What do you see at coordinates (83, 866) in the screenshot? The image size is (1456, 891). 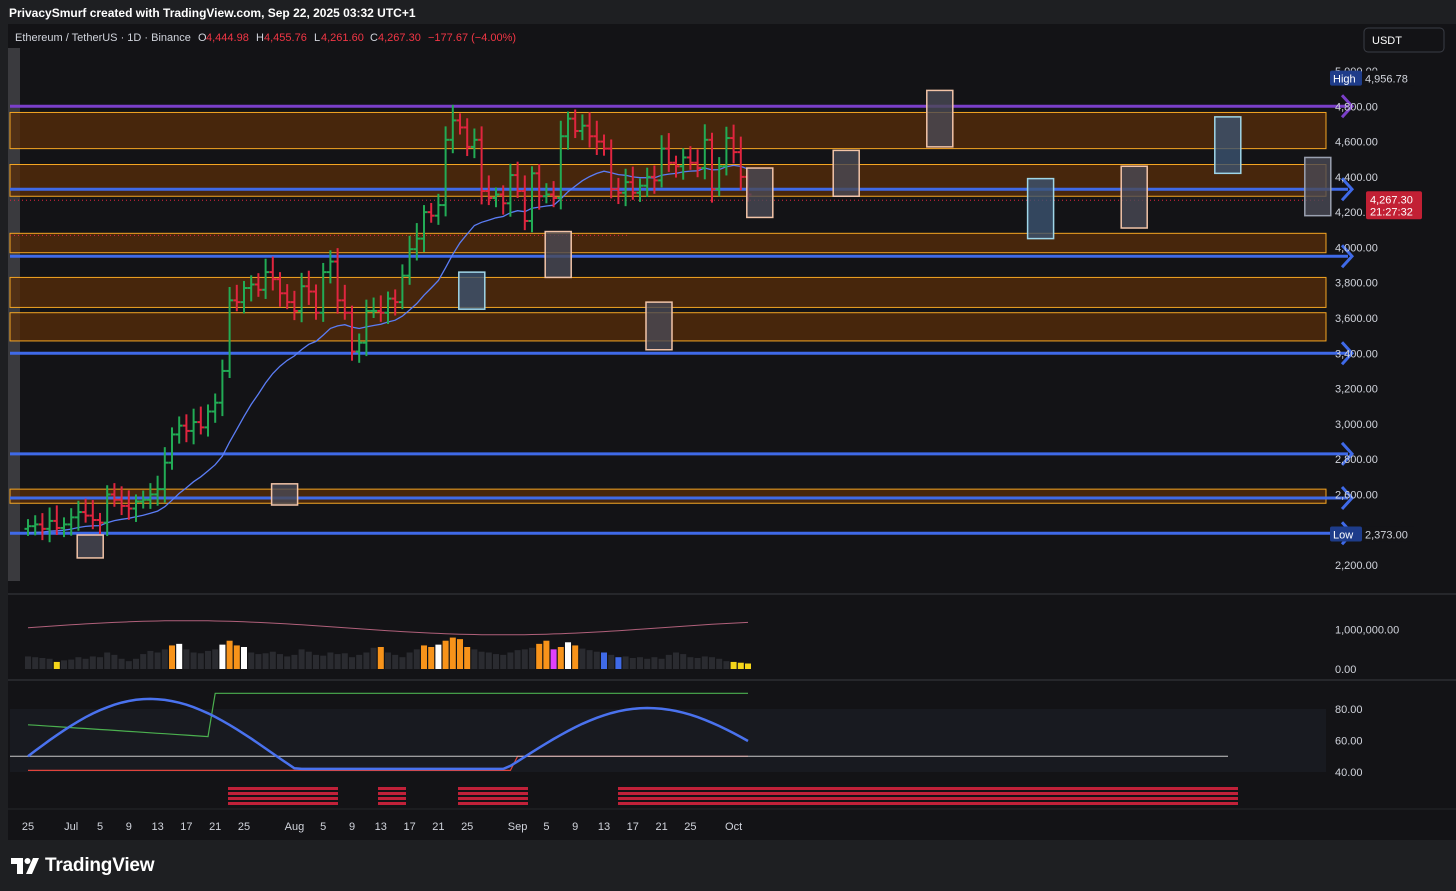 I see `tradingview-logo: TradingView` at bounding box center [83, 866].